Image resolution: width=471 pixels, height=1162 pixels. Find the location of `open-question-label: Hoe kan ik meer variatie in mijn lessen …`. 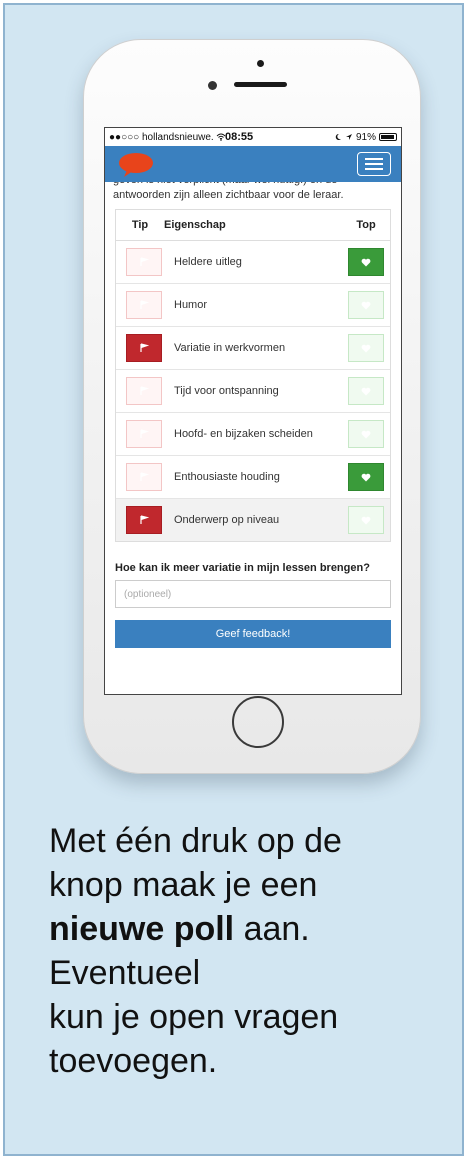

open-question-label: Hoe kan ik meer variatie in mijn lessen … is located at coordinates (242, 568).